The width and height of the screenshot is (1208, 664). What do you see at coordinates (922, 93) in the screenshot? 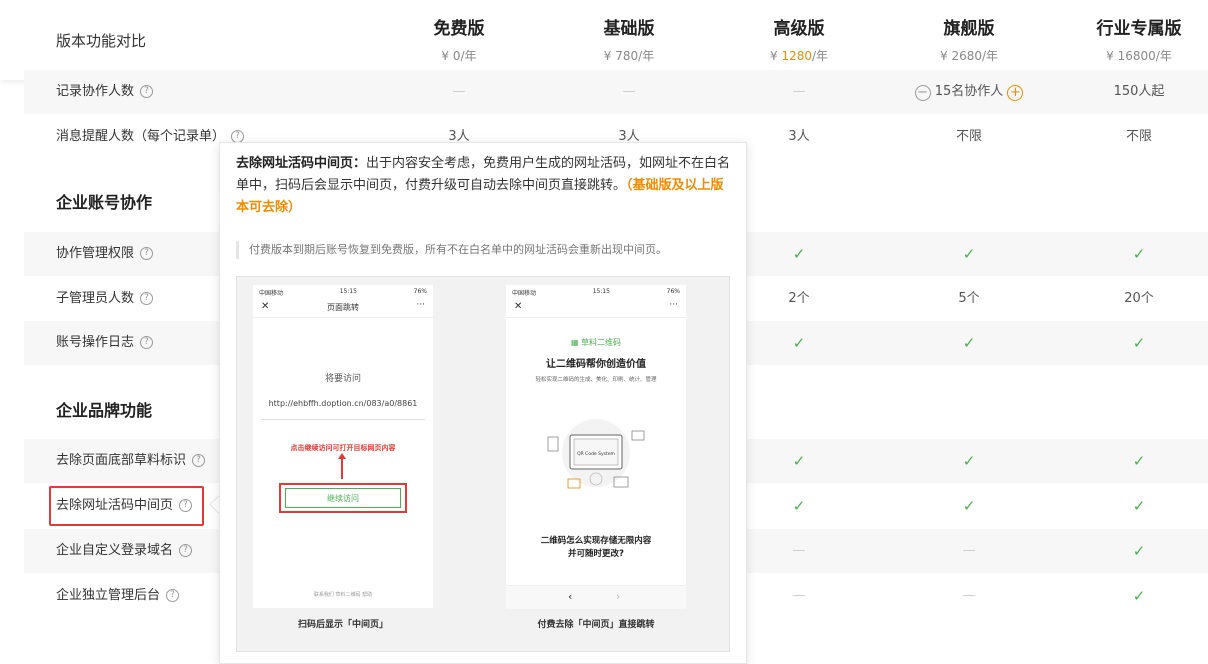
I see `minus-icon: −` at bounding box center [922, 93].